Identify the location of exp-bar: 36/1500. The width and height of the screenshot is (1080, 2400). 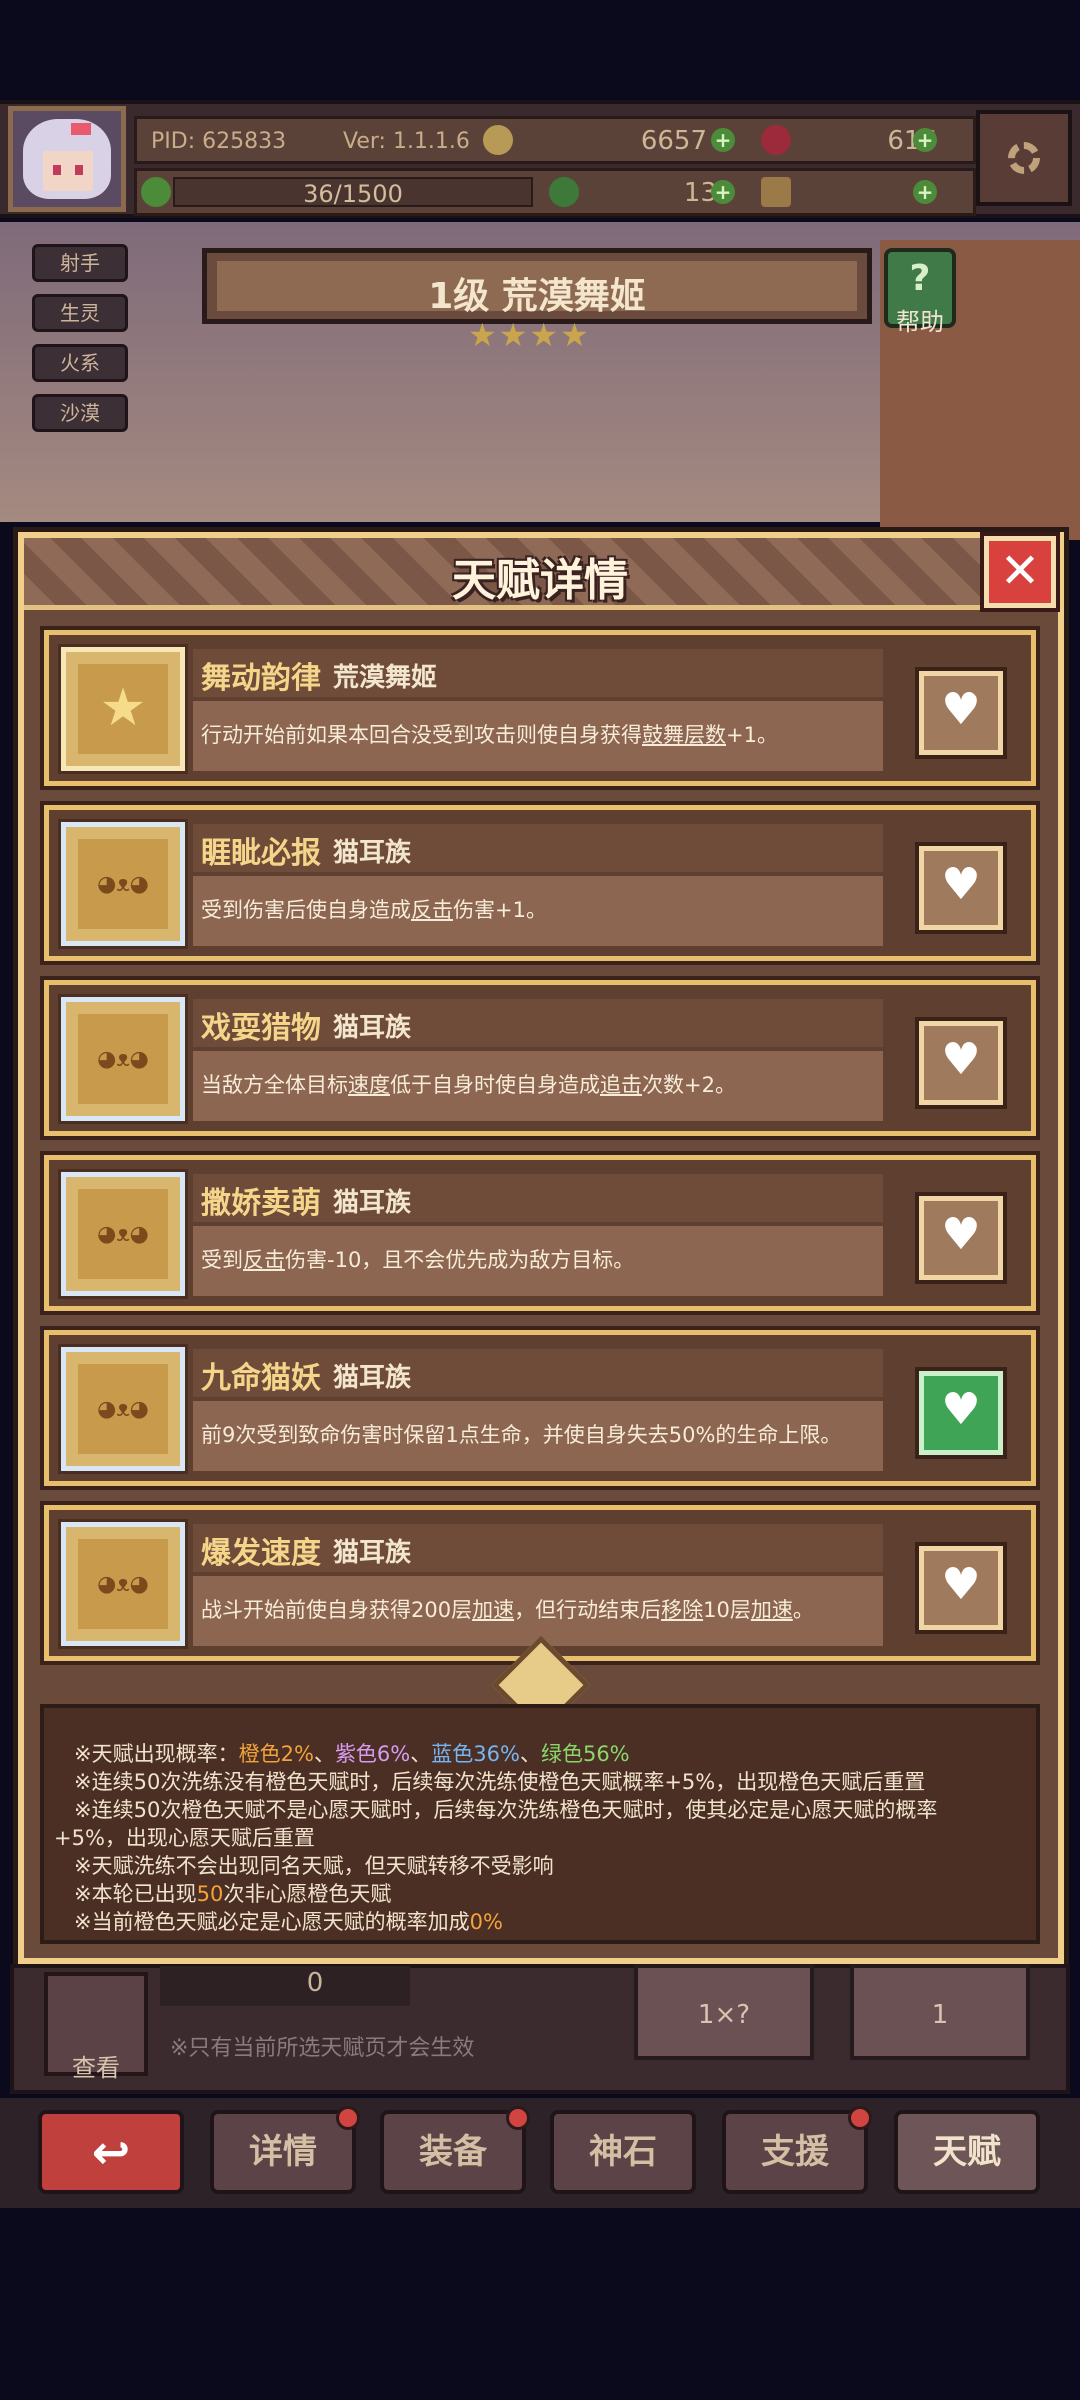
(353, 192).